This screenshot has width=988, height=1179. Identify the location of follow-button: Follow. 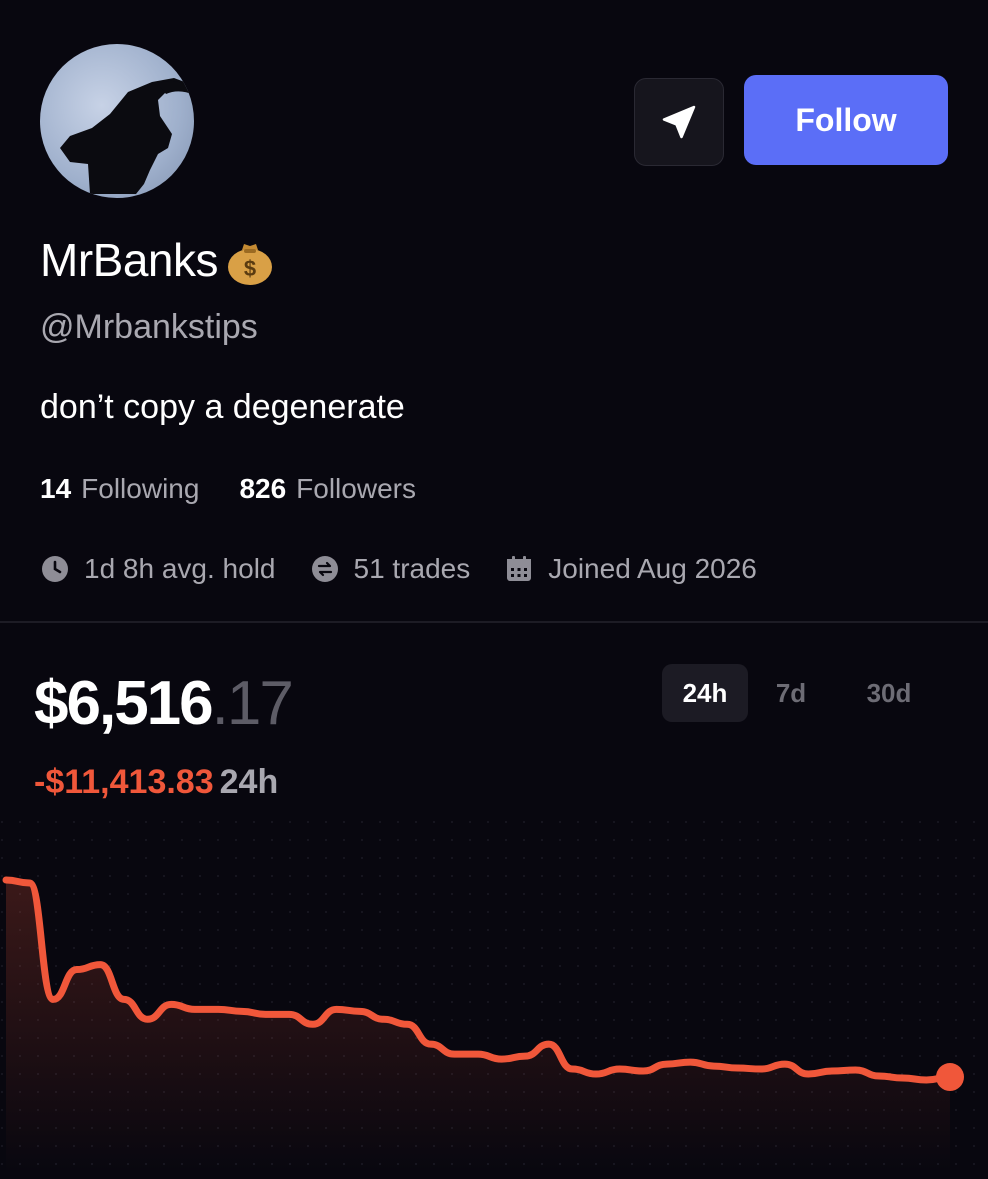
(846, 120).